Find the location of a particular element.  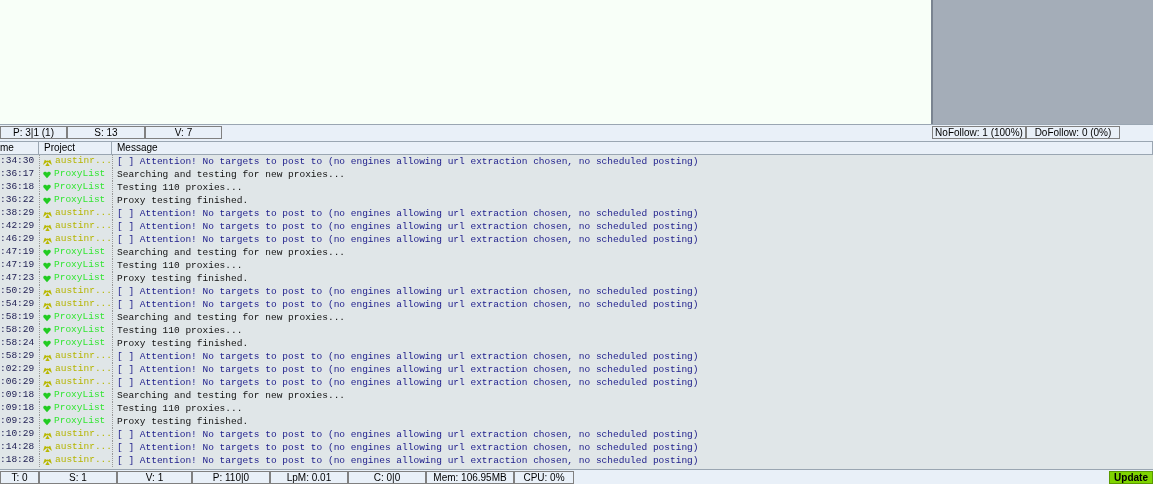

column-header: Project is located at coordinates (75, 148).